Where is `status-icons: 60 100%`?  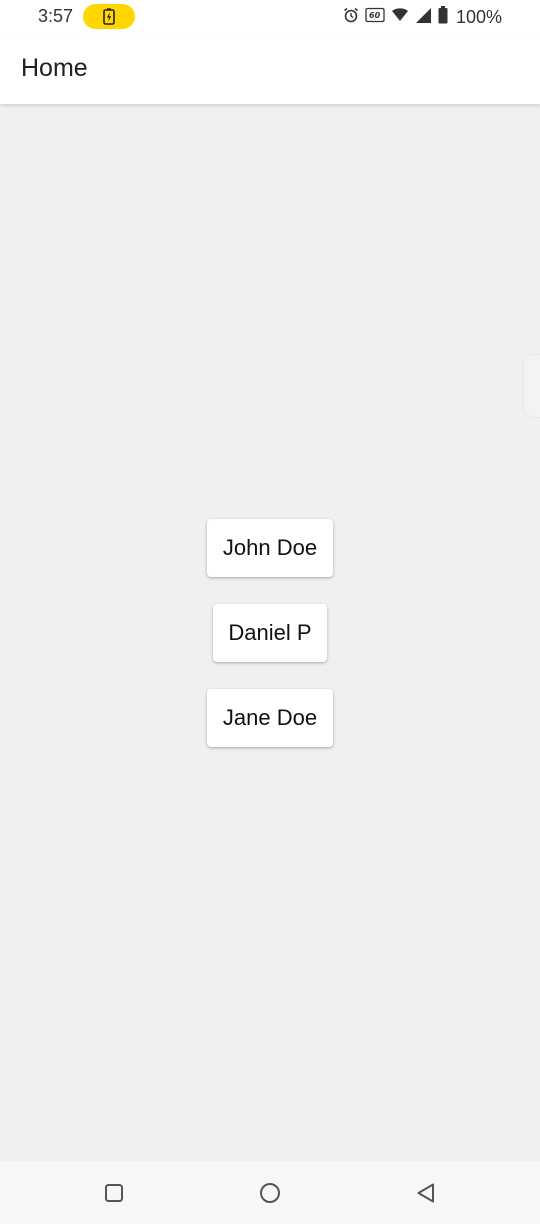
status-icons: 60 100% is located at coordinates (422, 17).